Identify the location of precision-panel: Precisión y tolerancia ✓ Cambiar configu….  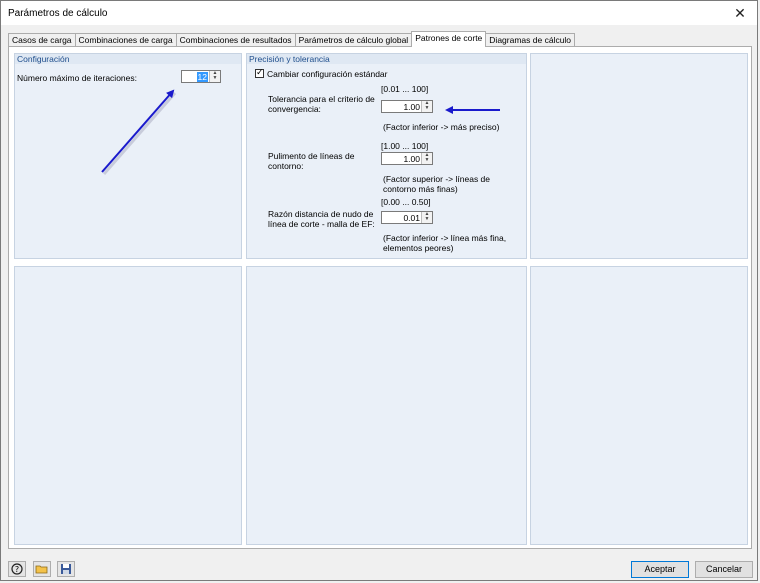
(386, 156).